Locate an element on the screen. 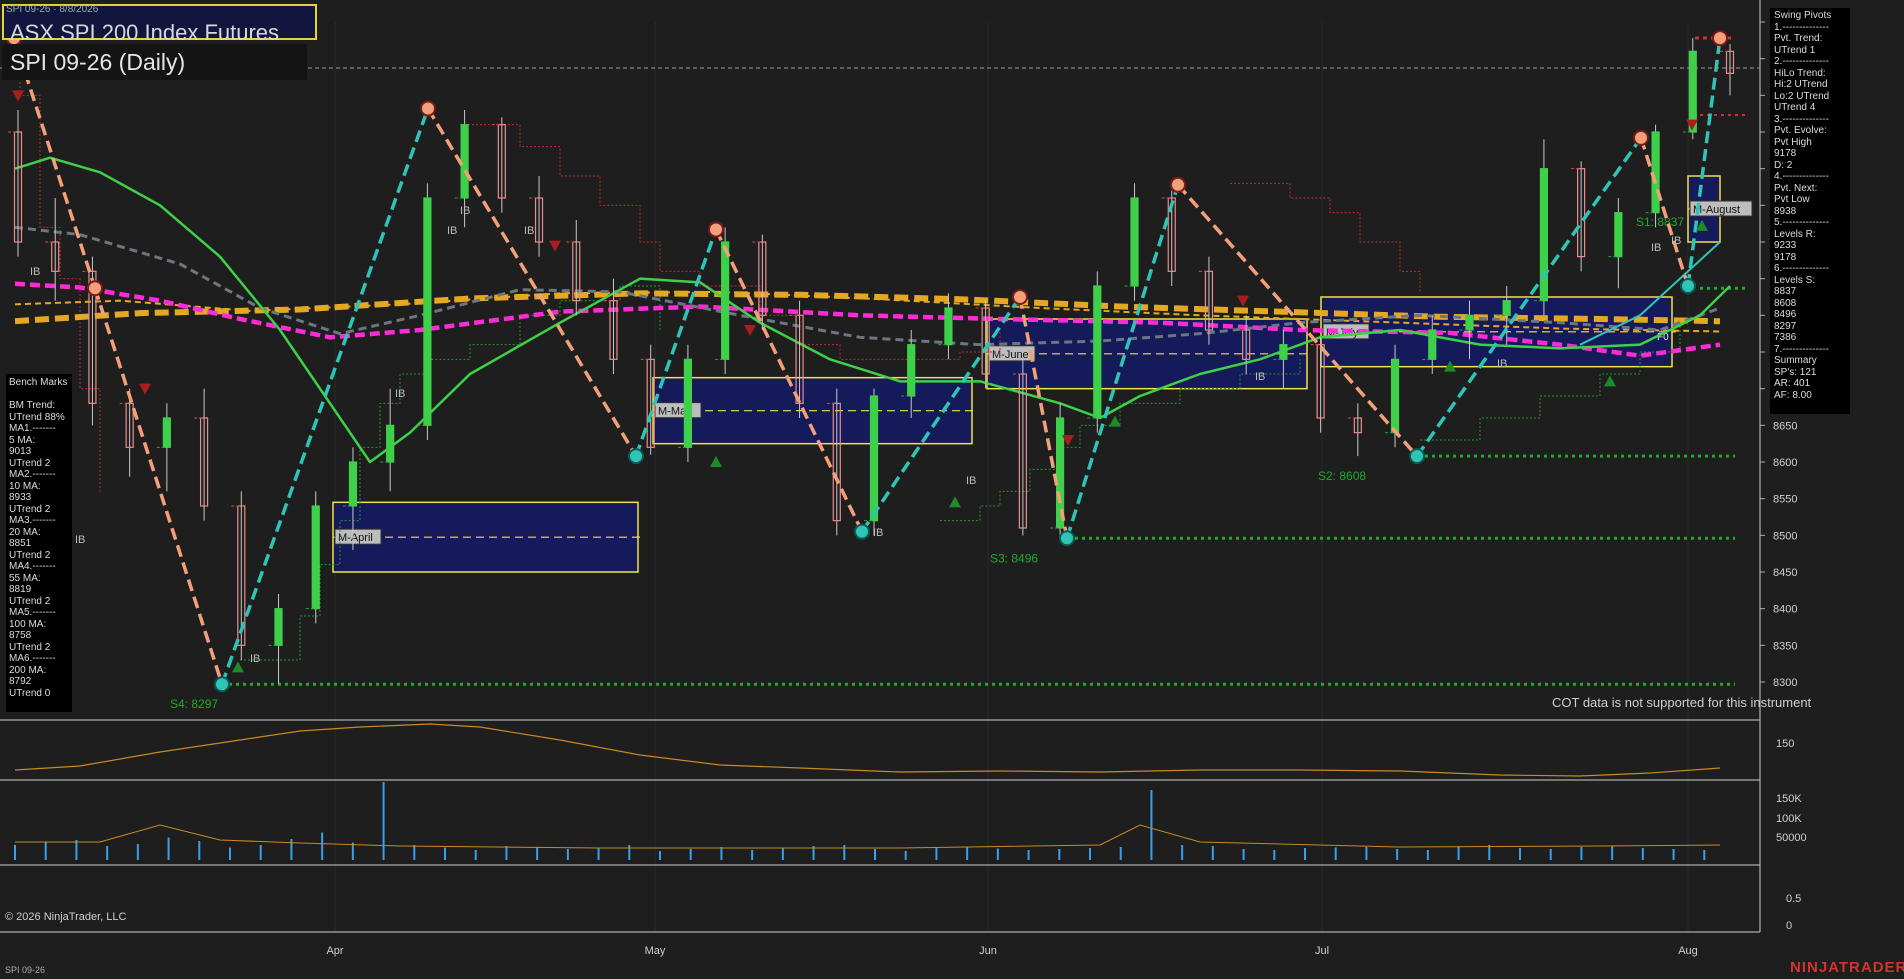 This screenshot has height=979, width=1904. bench-marks-line: 8758 is located at coordinates (20, 635).